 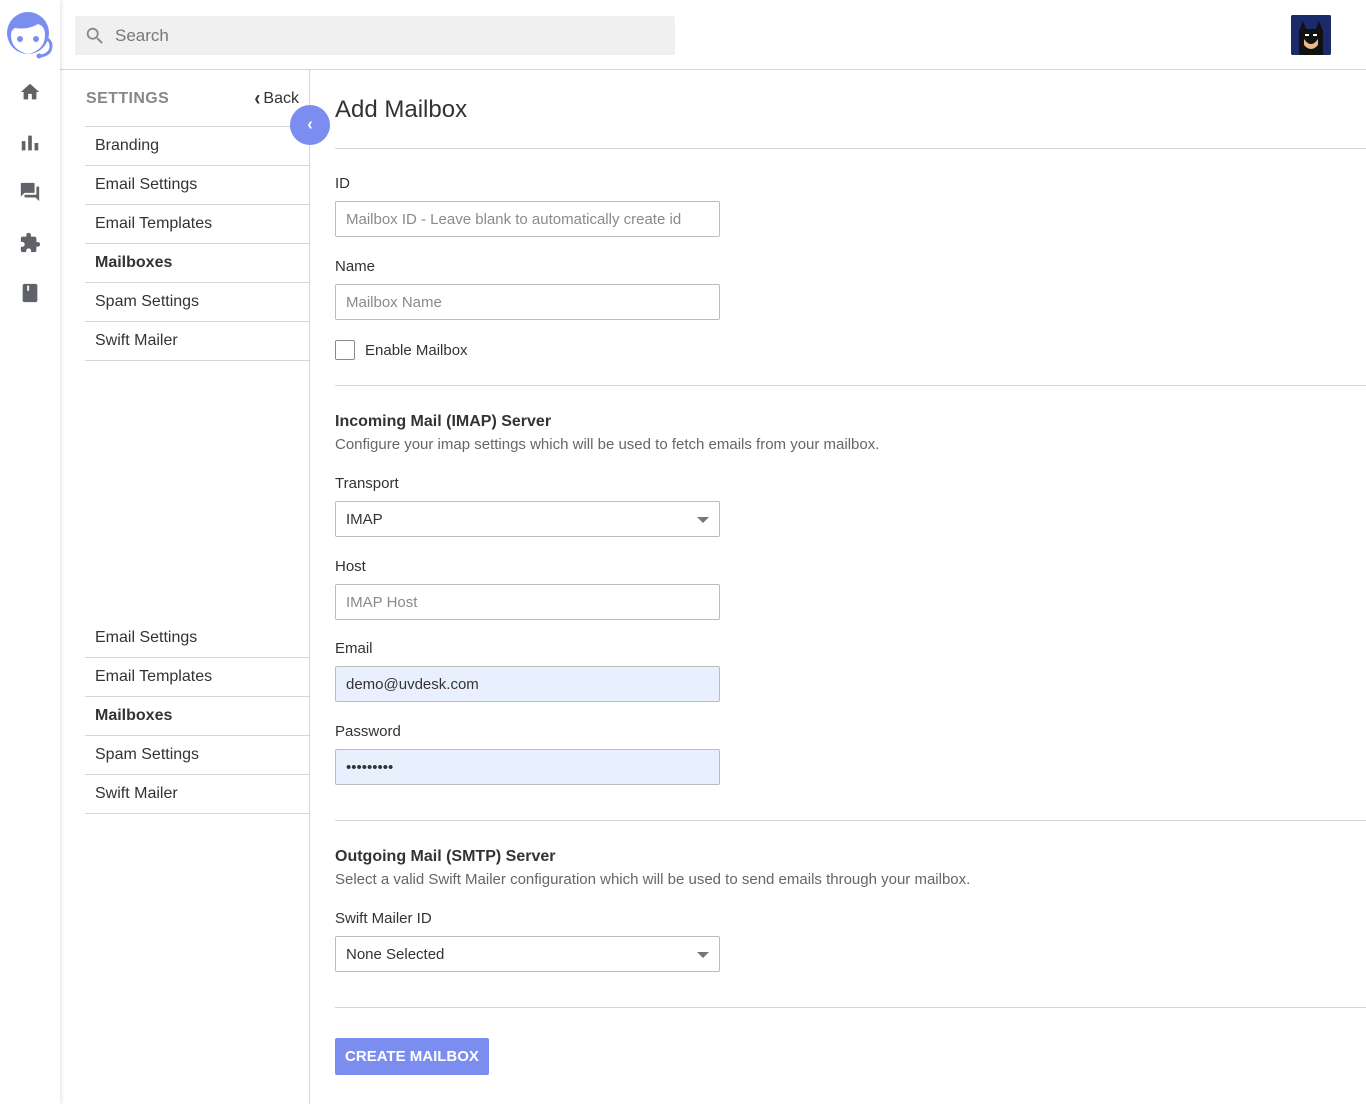 What do you see at coordinates (30, 243) in the screenshot?
I see `puzzle-icon` at bounding box center [30, 243].